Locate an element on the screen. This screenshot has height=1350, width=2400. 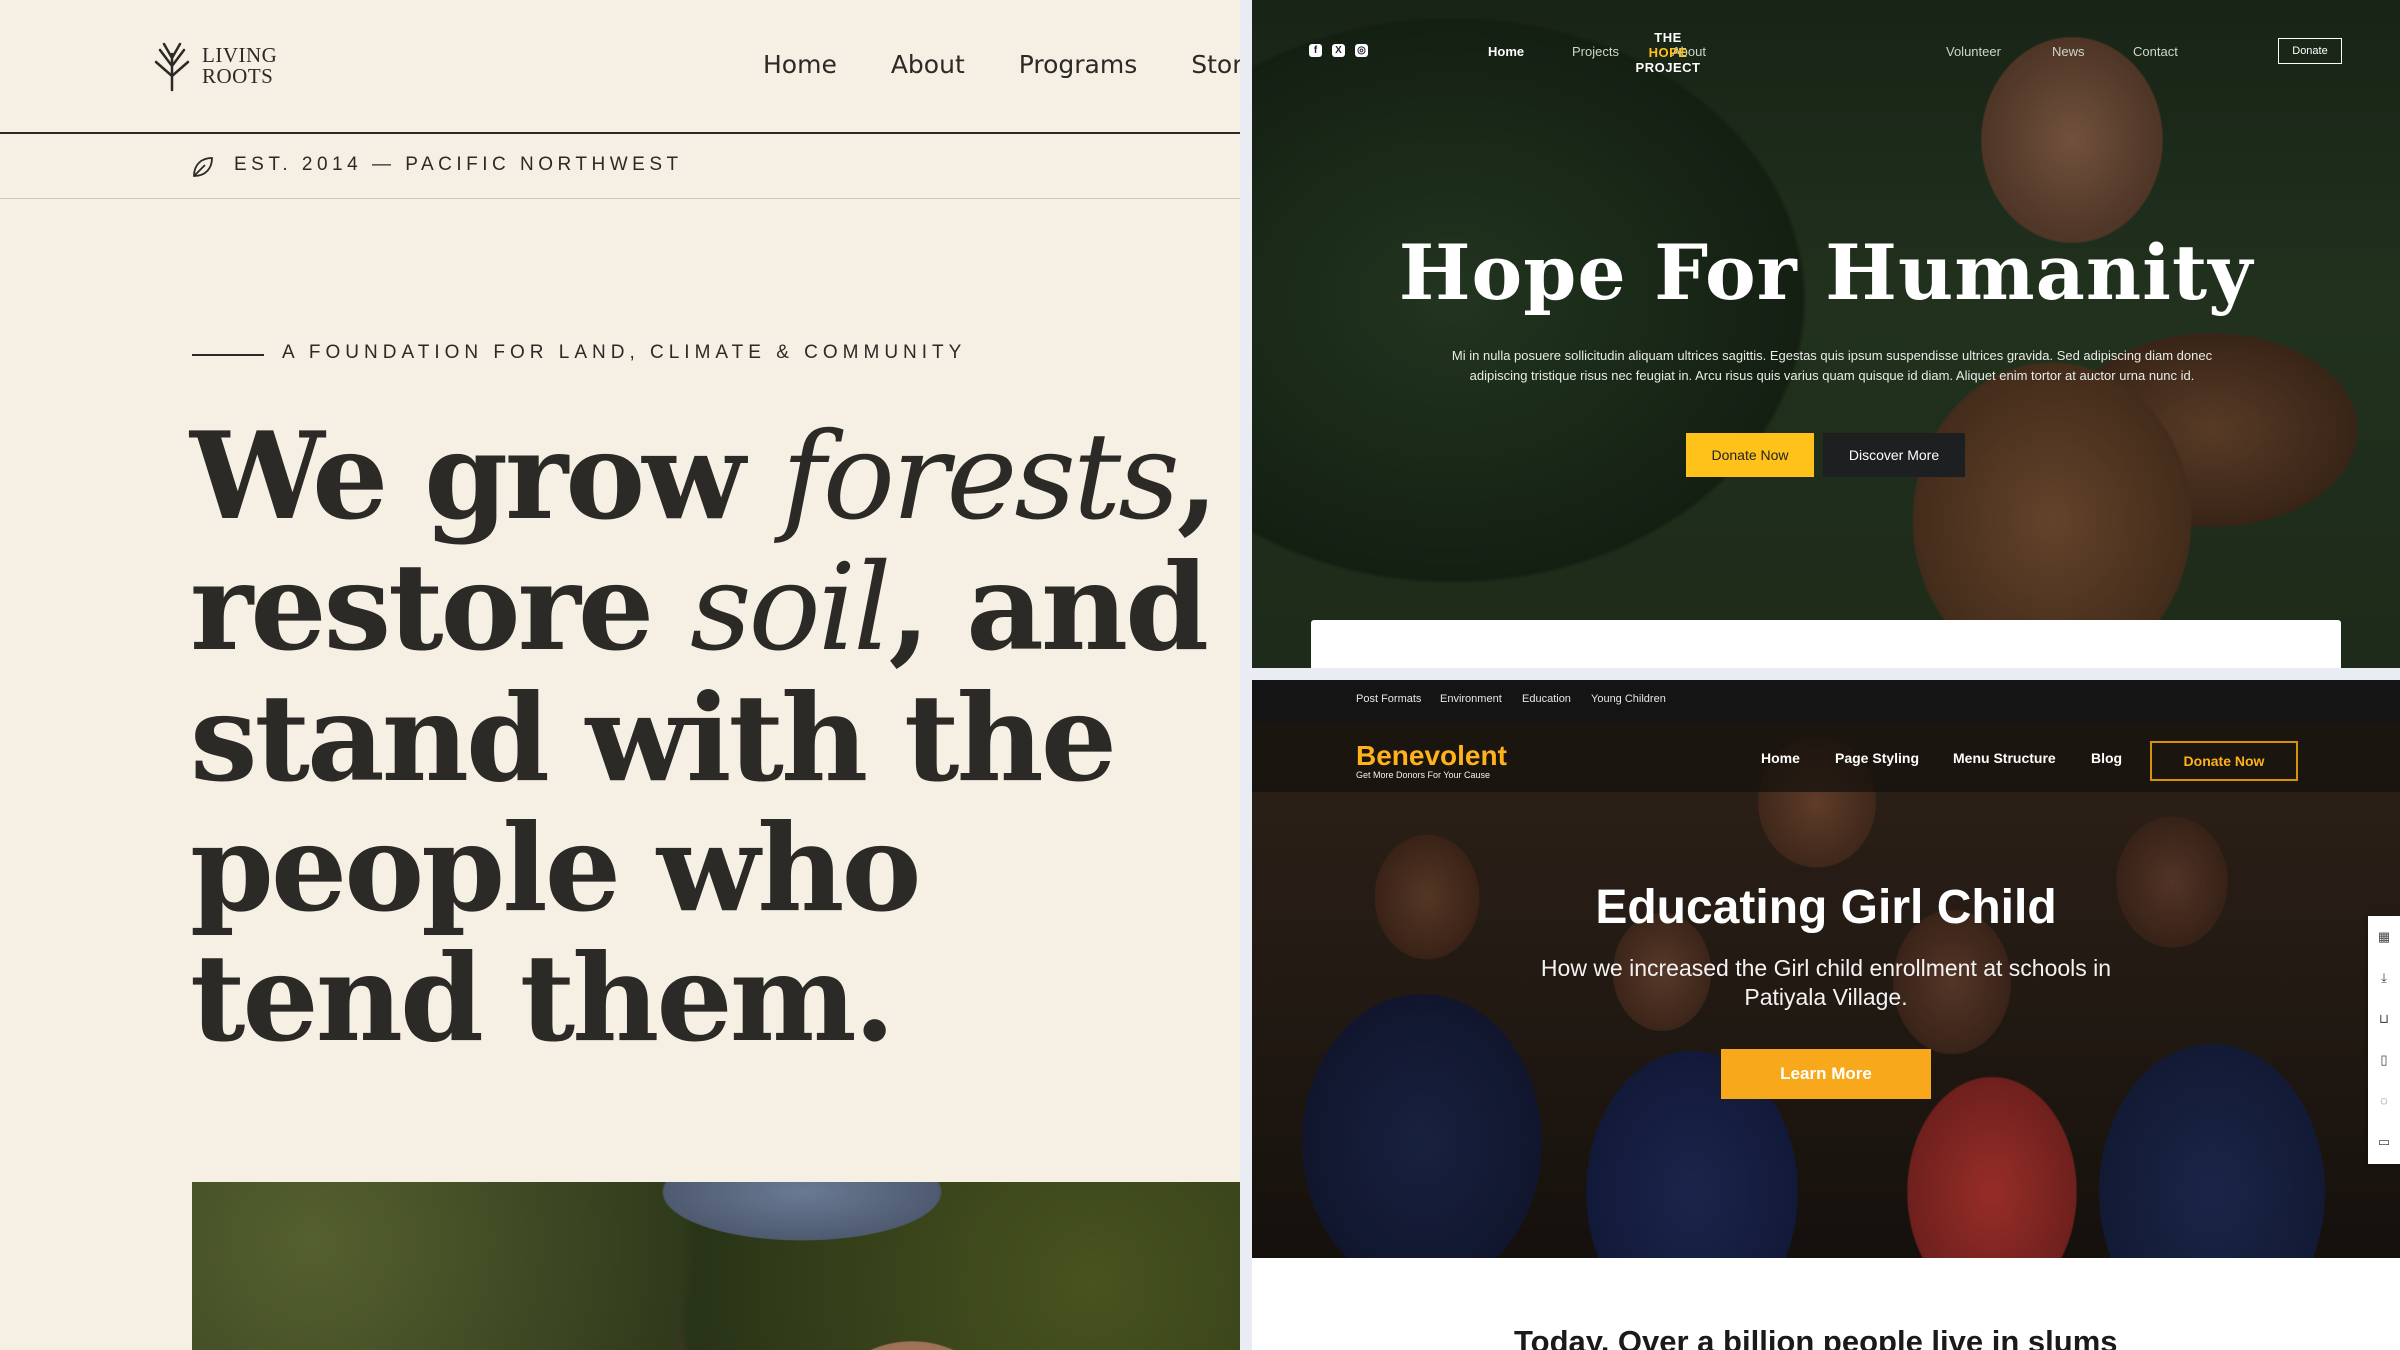
established-text: EST. 2014 — PACIFIC NORTHWEST is located at coordinates (458, 164).